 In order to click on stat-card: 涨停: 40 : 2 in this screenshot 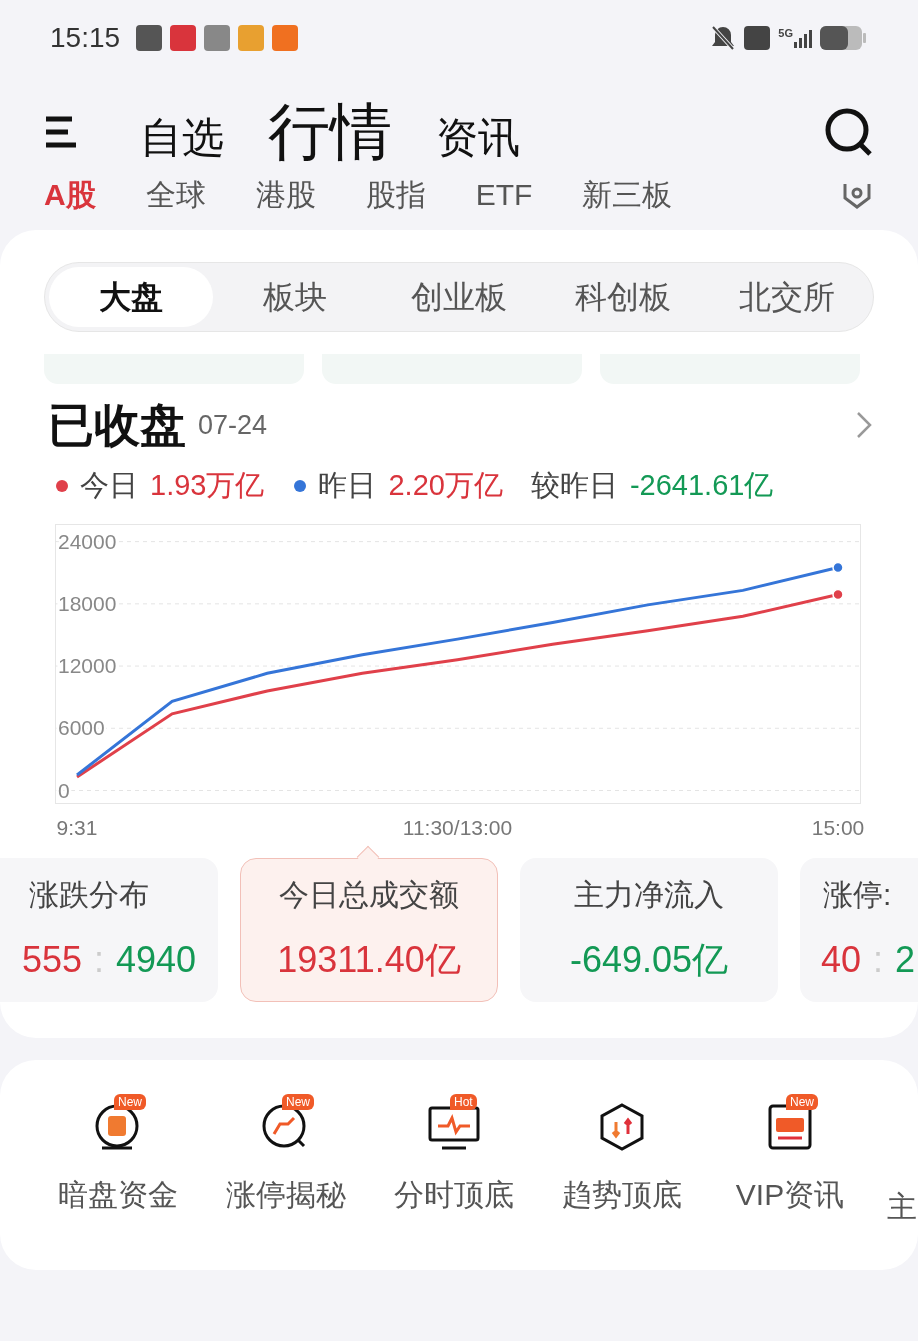, I will do `click(859, 929)`.